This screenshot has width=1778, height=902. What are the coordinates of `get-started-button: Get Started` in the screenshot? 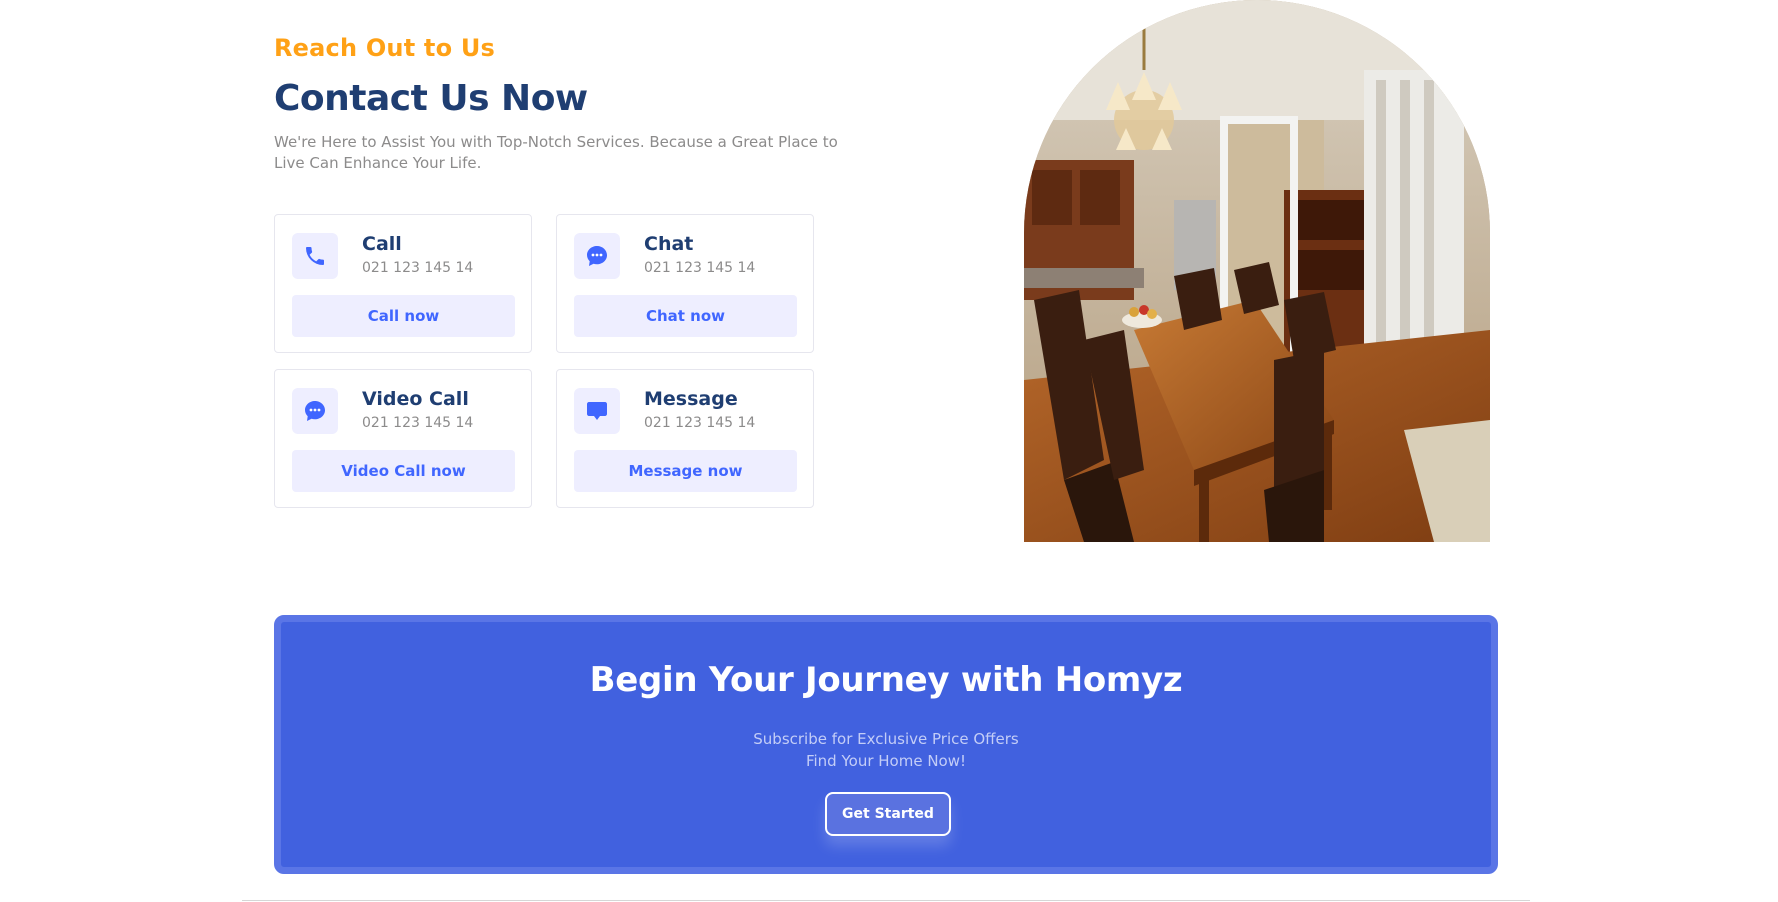 It's located at (888, 814).